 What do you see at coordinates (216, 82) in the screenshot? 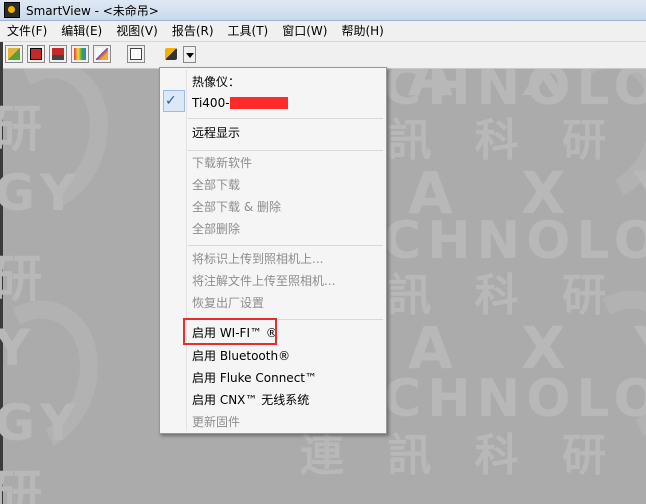
I see `menu-header-camera: 热像仪：` at bounding box center [216, 82].